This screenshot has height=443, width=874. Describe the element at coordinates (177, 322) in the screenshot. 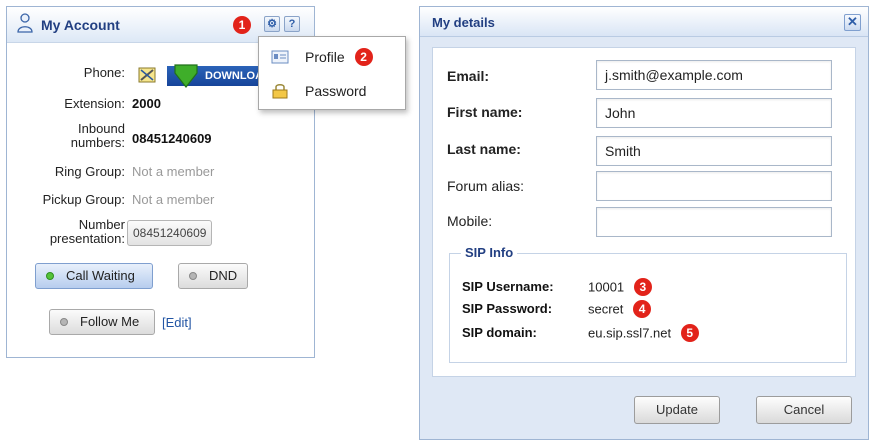

I see `edit-follow-me-link: [Edit]` at that location.